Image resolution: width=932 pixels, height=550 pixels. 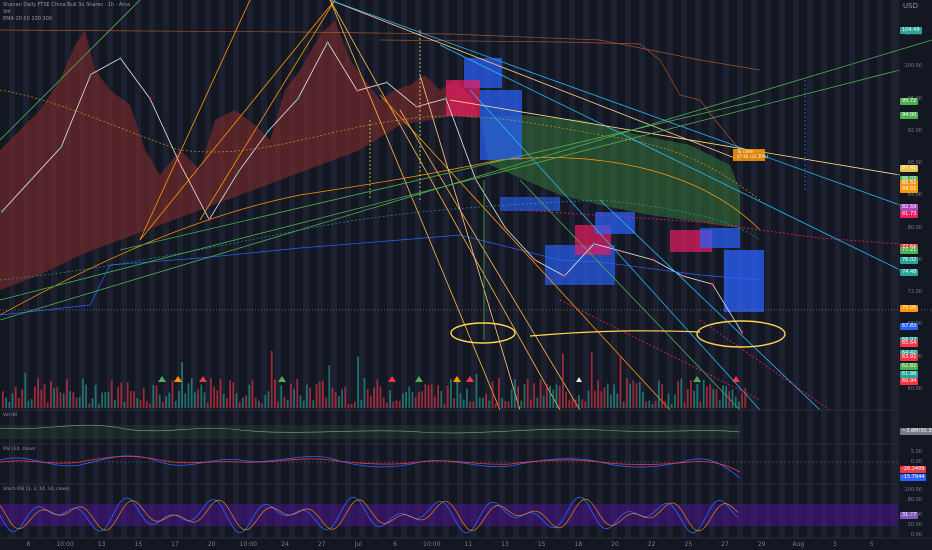 I want to click on currency-label: USD, so click(x=910, y=6).